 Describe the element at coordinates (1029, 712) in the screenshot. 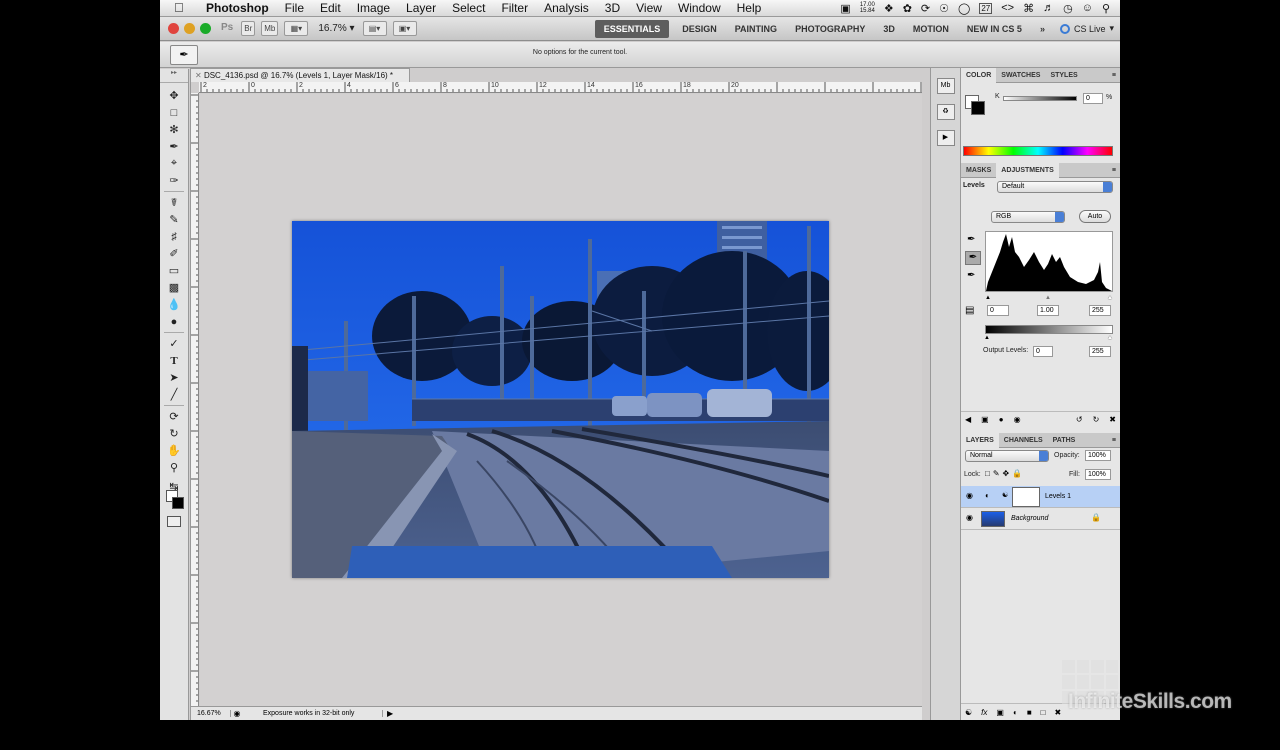

I see `new-group-icon: ■` at that location.